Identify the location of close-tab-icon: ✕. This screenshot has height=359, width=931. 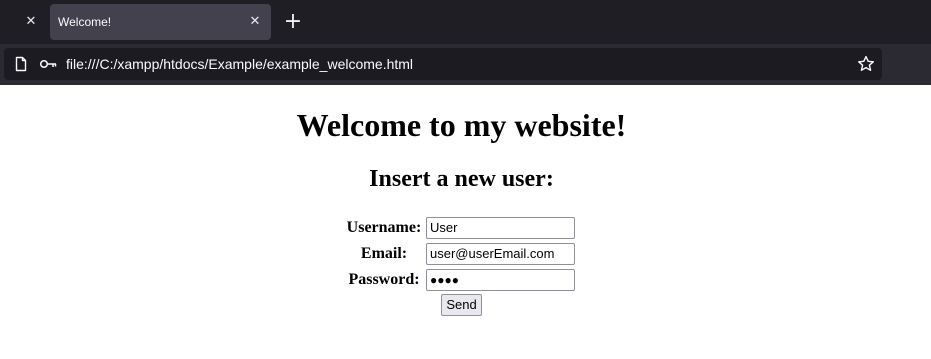
(31, 22).